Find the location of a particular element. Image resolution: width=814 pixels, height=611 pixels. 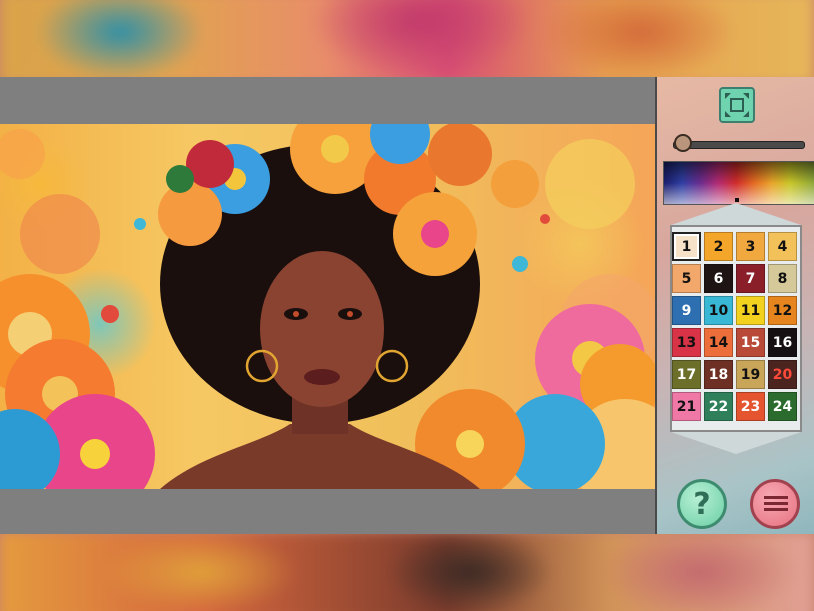

fullscreen-icon is located at coordinates (737, 105).